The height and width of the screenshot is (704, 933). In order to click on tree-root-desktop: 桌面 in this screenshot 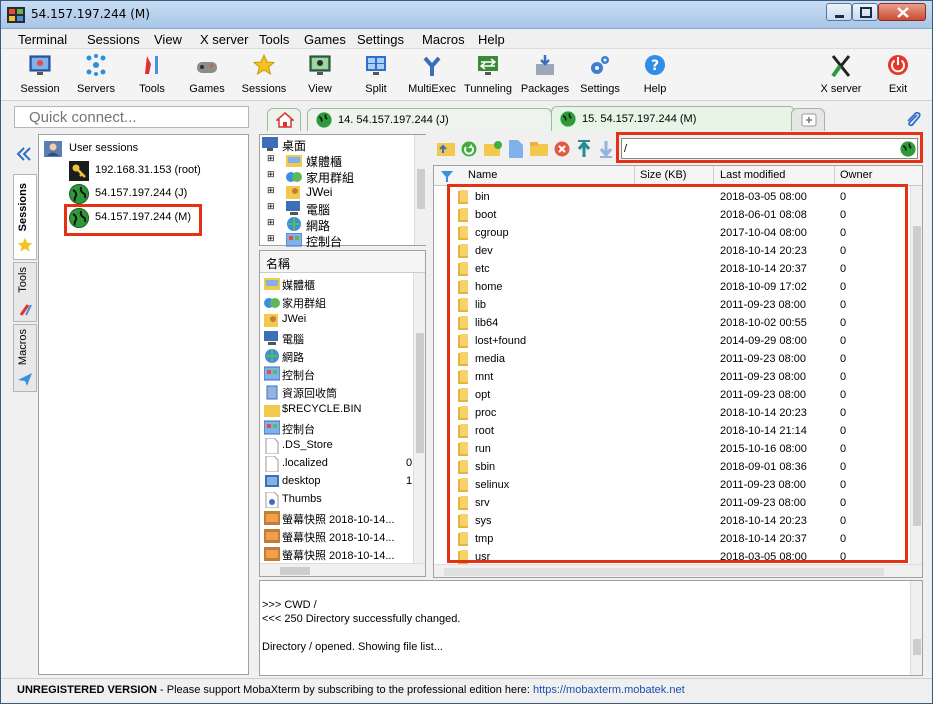, I will do `click(337, 144)`.